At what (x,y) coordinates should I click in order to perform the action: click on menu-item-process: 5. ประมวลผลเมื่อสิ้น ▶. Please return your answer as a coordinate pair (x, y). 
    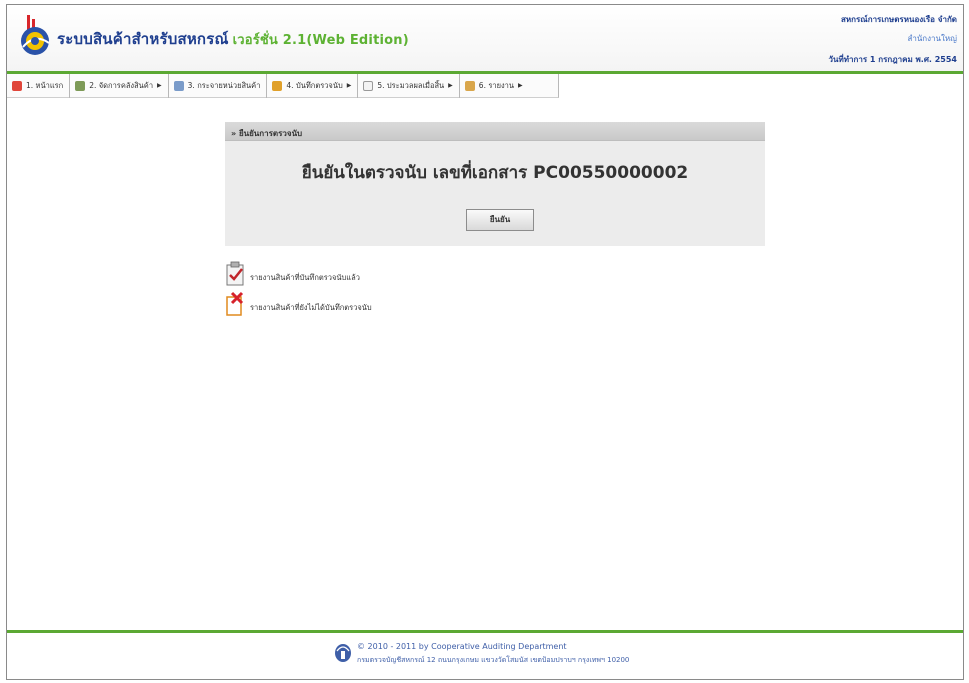
    Looking at the image, I should click on (409, 85).